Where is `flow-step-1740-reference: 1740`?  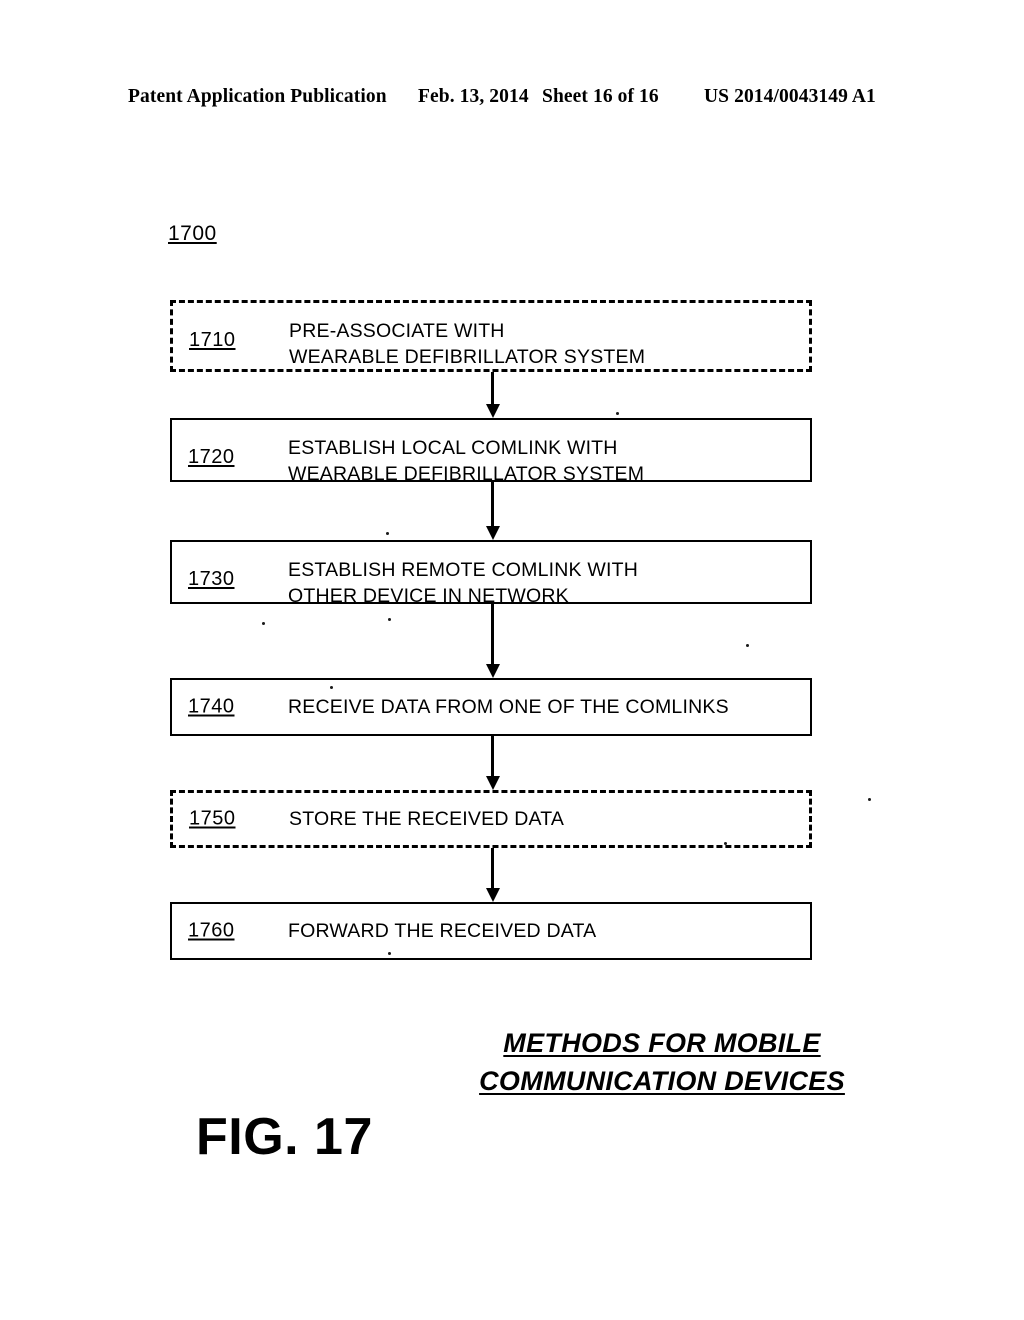
flow-step-1740-reference: 1740 is located at coordinates (211, 706).